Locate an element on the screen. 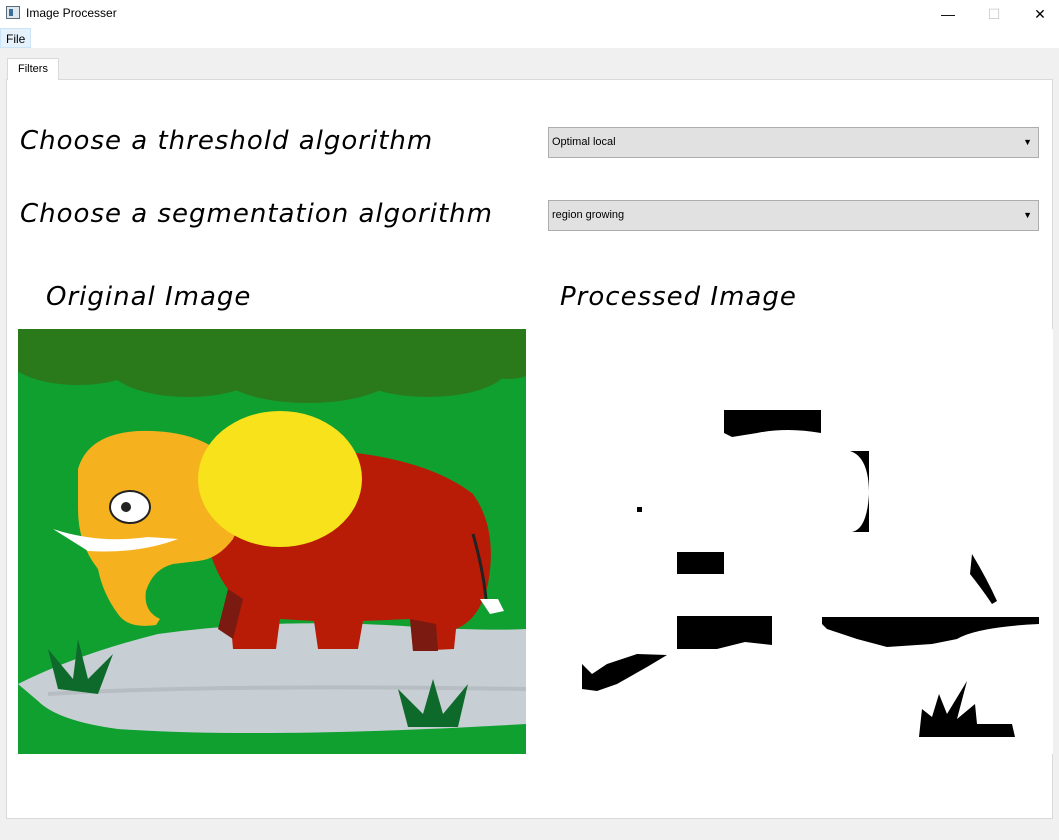 The image size is (1059, 840). window-title: Image Processer is located at coordinates (71, 13).